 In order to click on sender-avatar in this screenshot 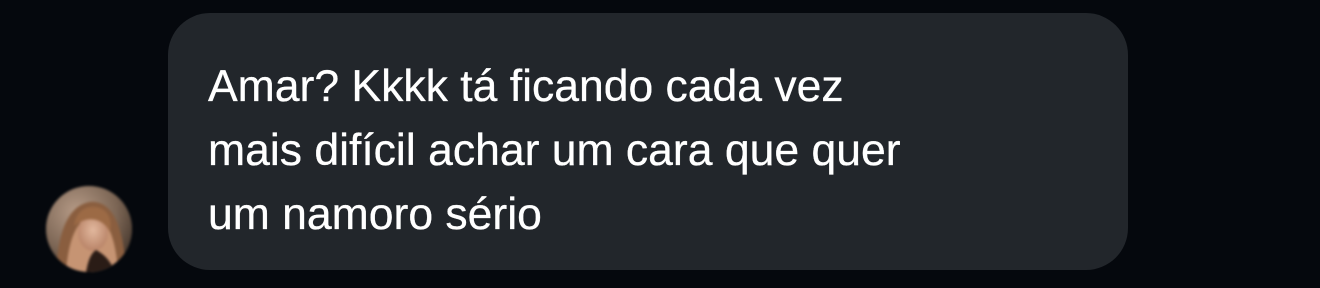, I will do `click(89, 229)`.